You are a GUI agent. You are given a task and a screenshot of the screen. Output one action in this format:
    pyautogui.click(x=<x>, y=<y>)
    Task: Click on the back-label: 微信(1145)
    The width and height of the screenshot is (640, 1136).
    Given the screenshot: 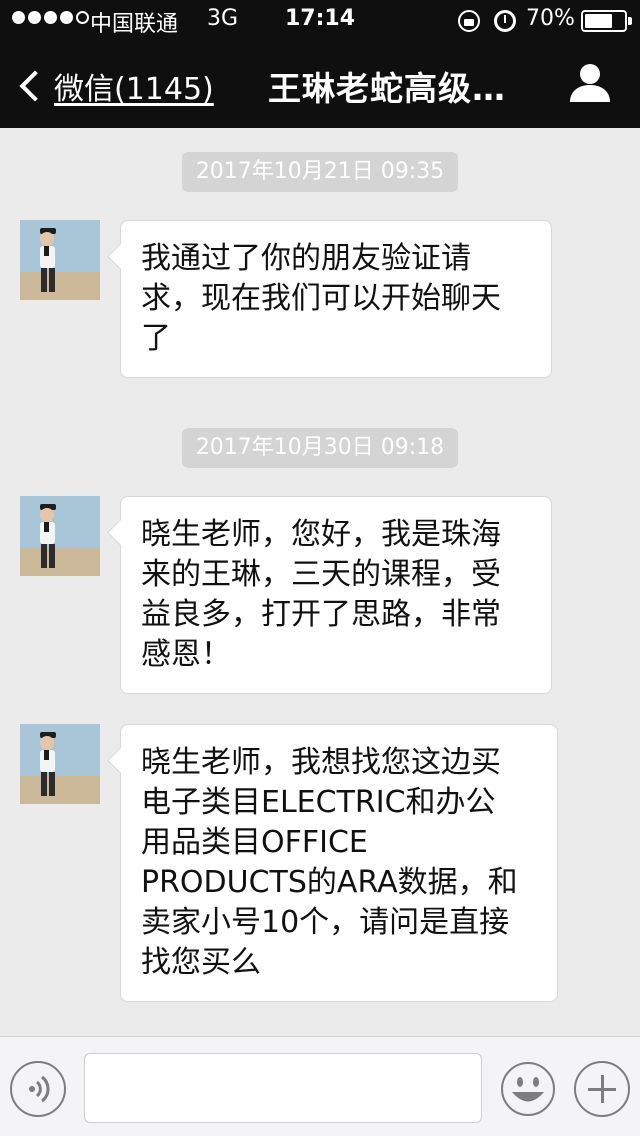 What is the action you would take?
    pyautogui.click(x=134, y=89)
    